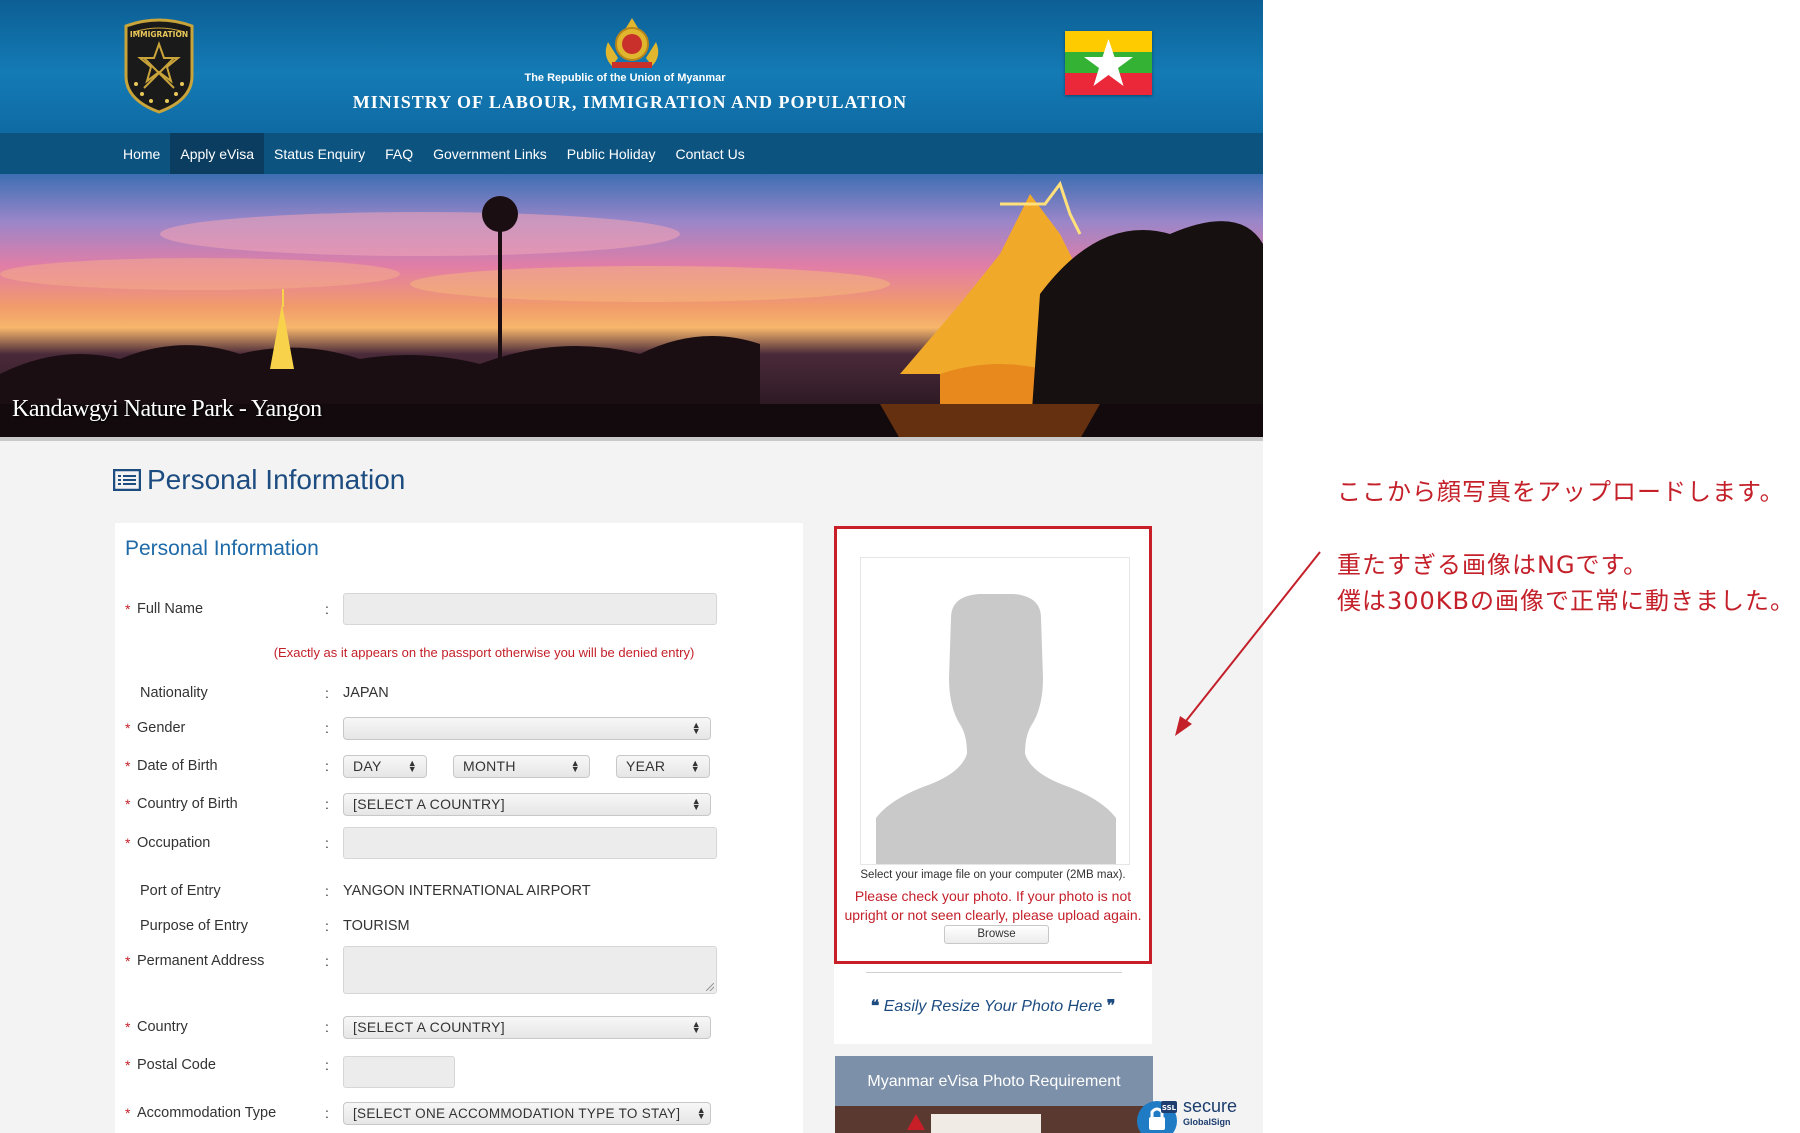 Image resolution: width=1800 pixels, height=1133 pixels. What do you see at coordinates (180, 891) in the screenshot?
I see `port-of-entry-label: Port of Entry` at bounding box center [180, 891].